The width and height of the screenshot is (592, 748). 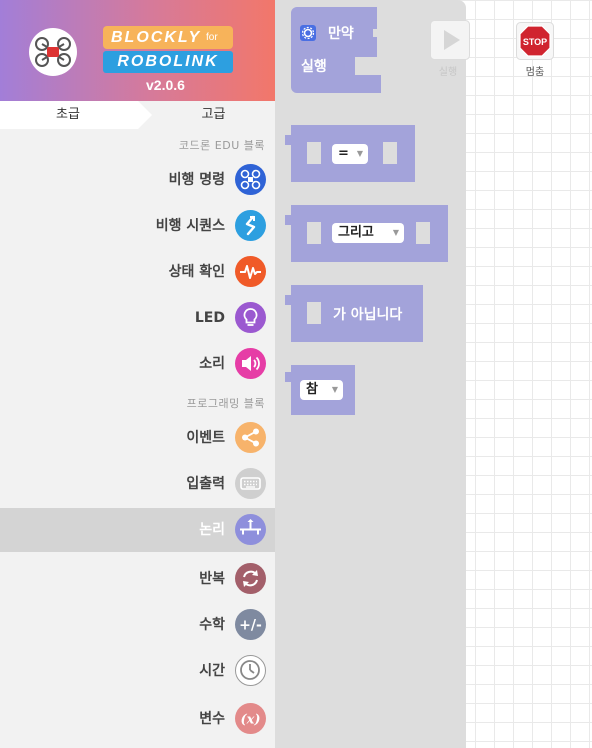 I want to click on not-block: 가 아닙니다, so click(x=354, y=313).